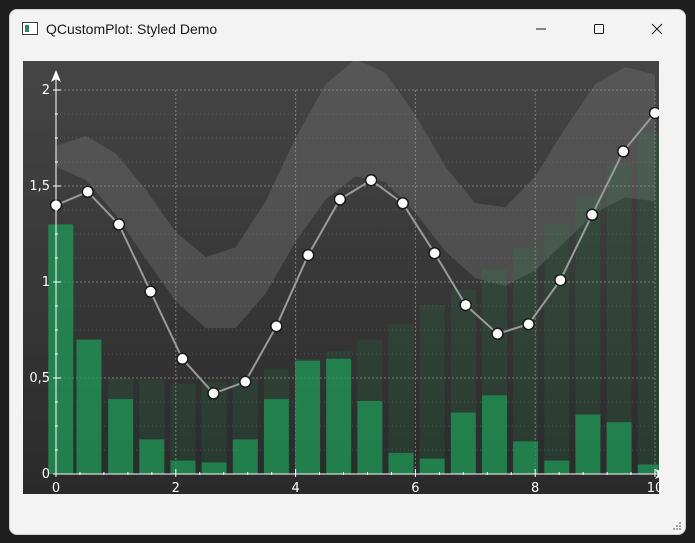  Describe the element at coordinates (46, 282) in the screenshot. I see `y-tick-label: 1` at that location.